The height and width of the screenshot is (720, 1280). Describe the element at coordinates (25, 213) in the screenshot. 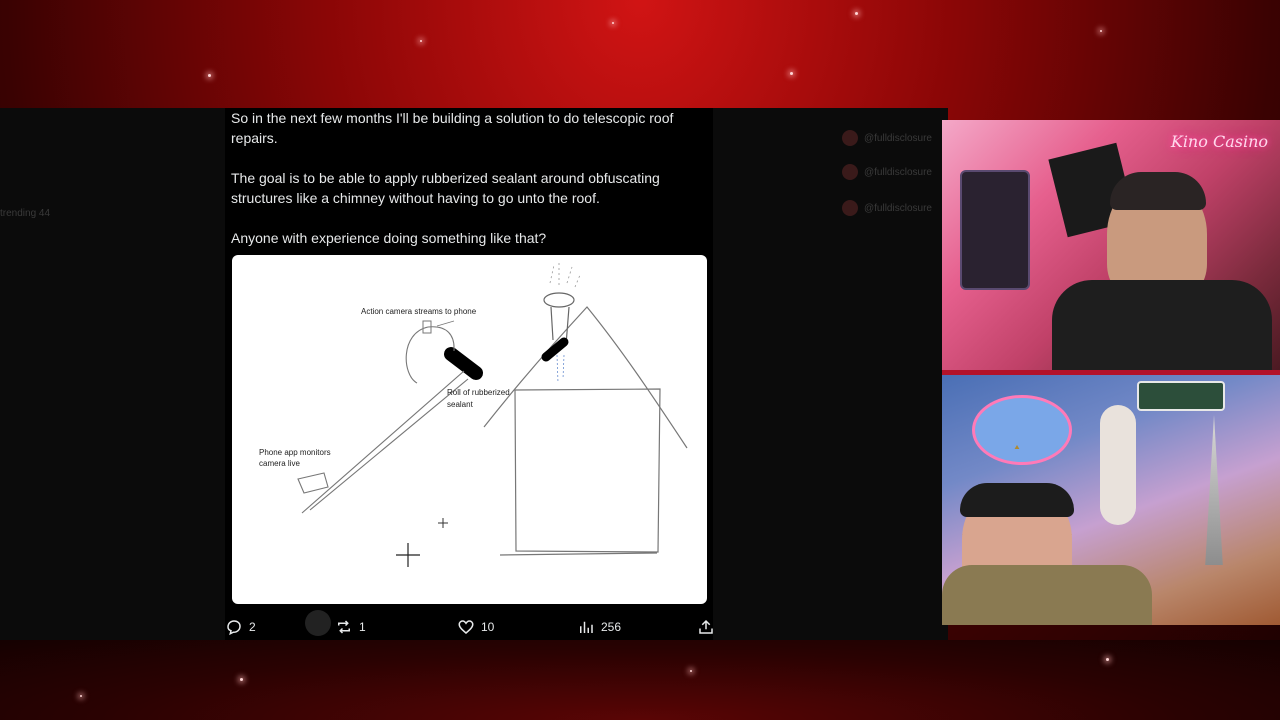

I see `faded-sidebar-text: trending 44` at that location.